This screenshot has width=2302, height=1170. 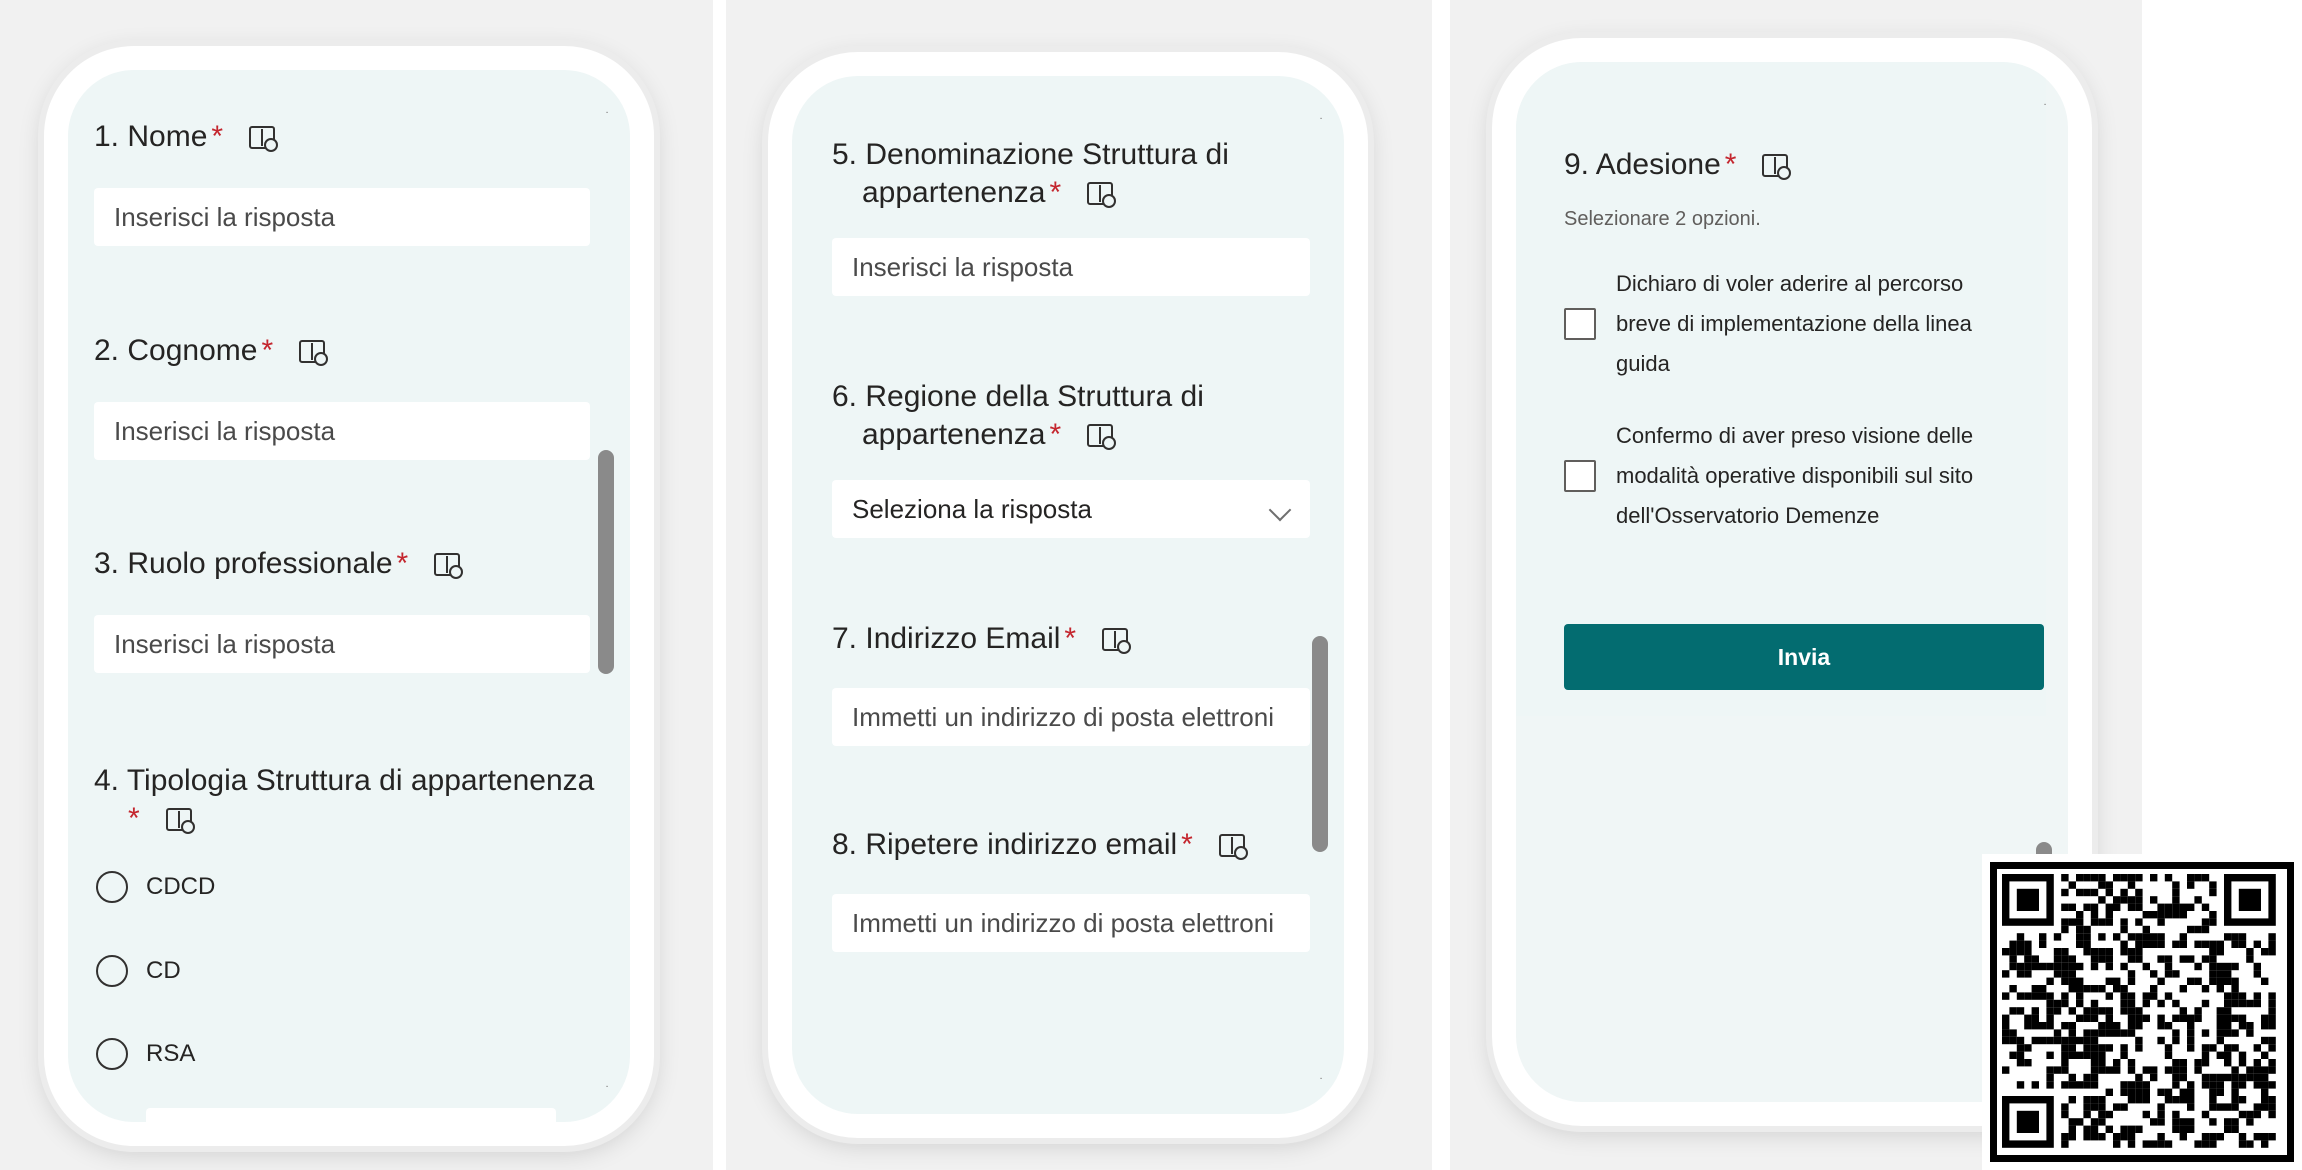 What do you see at coordinates (342, 431) in the screenshot?
I see `cognome-input: Inserisci la risposta` at bounding box center [342, 431].